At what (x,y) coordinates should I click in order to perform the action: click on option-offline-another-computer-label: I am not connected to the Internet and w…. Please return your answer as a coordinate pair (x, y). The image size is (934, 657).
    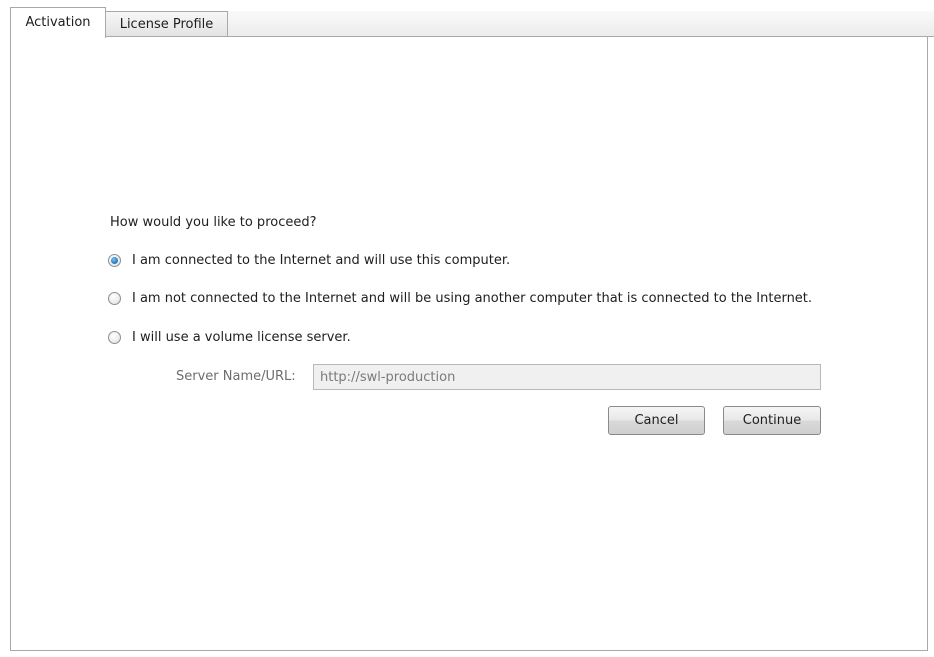
    Looking at the image, I should click on (472, 298).